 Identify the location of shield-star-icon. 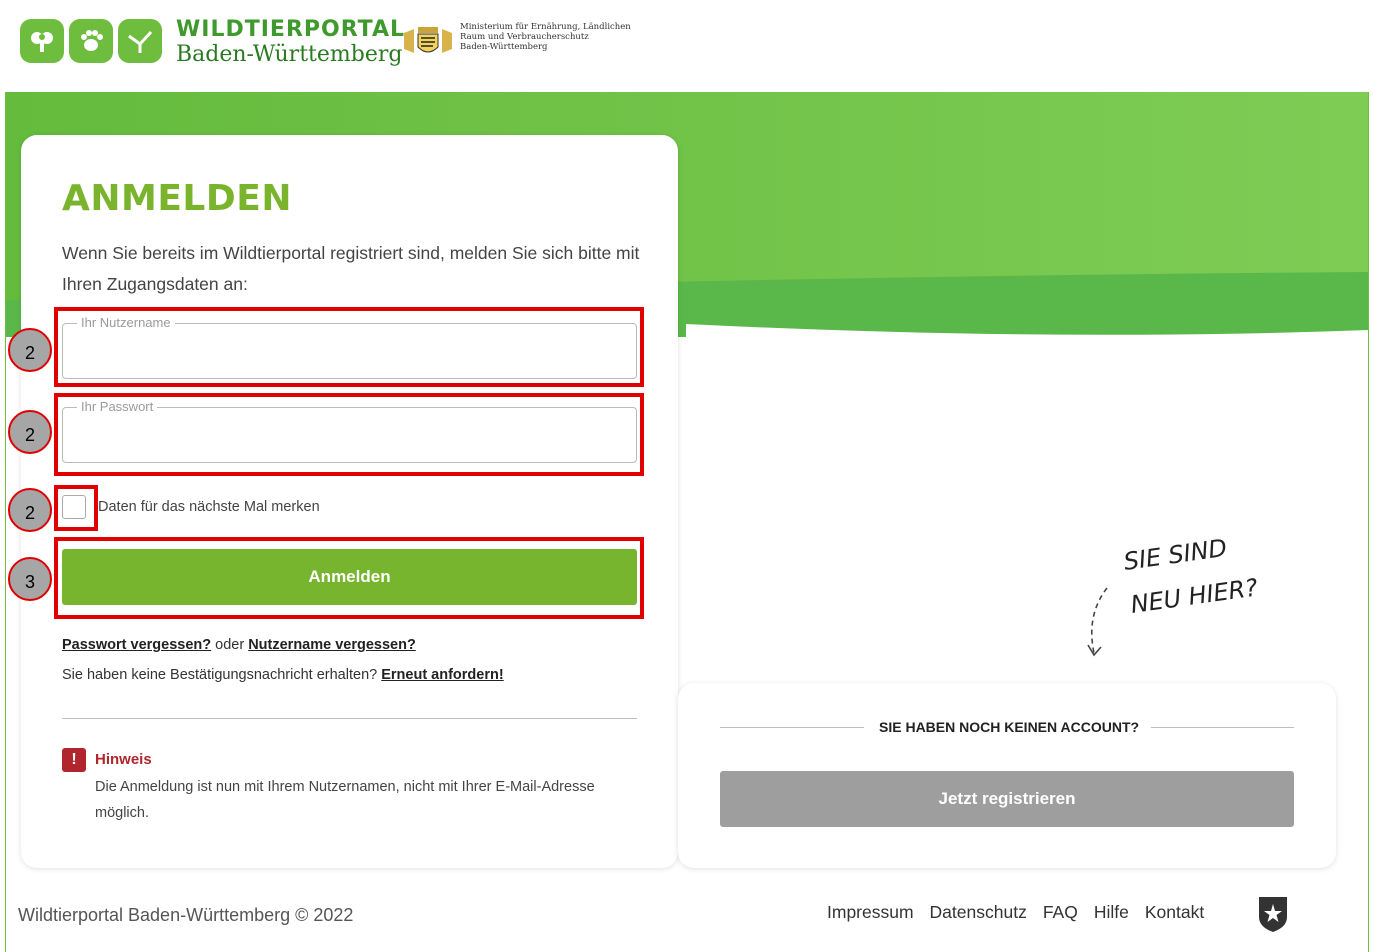
(1273, 914).